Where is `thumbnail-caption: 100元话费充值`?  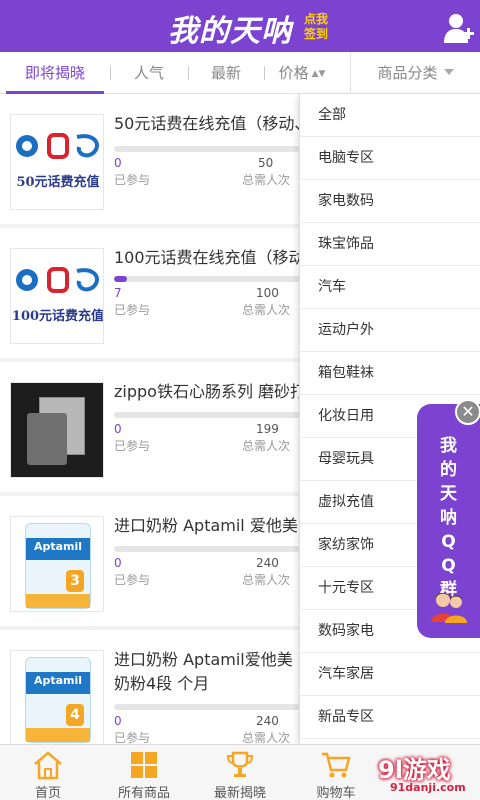
thumbnail-caption: 100元话费充值 is located at coordinates (57, 316).